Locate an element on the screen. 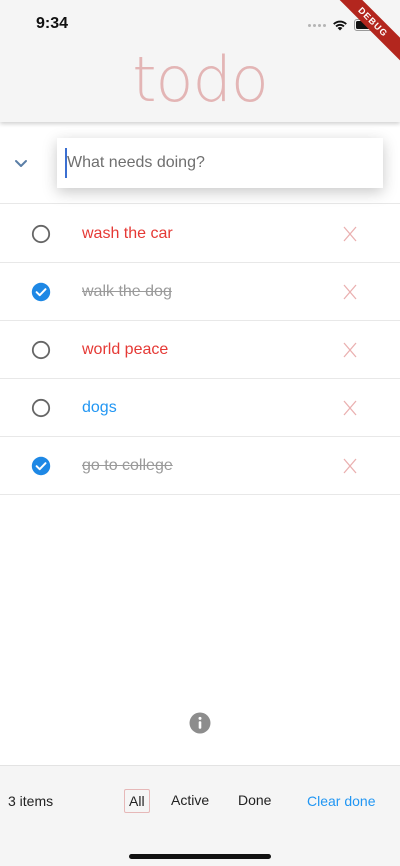 This screenshot has width=400, height=866. home-indicator is located at coordinates (200, 856).